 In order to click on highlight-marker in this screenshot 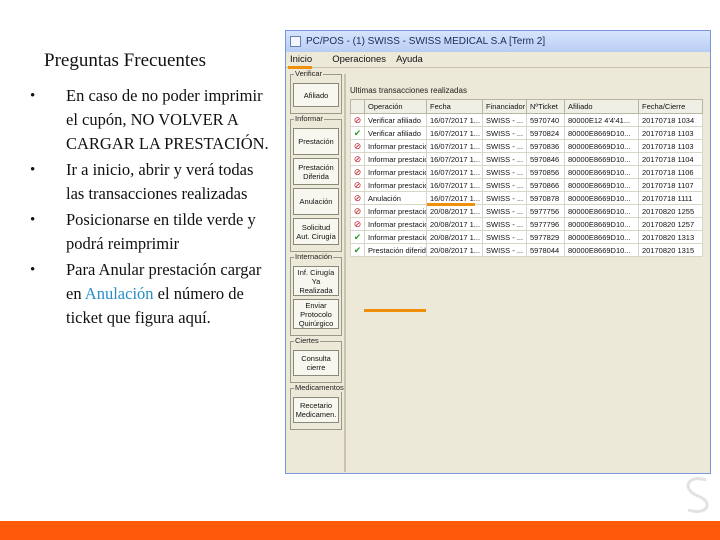, I will do `click(451, 204)`.